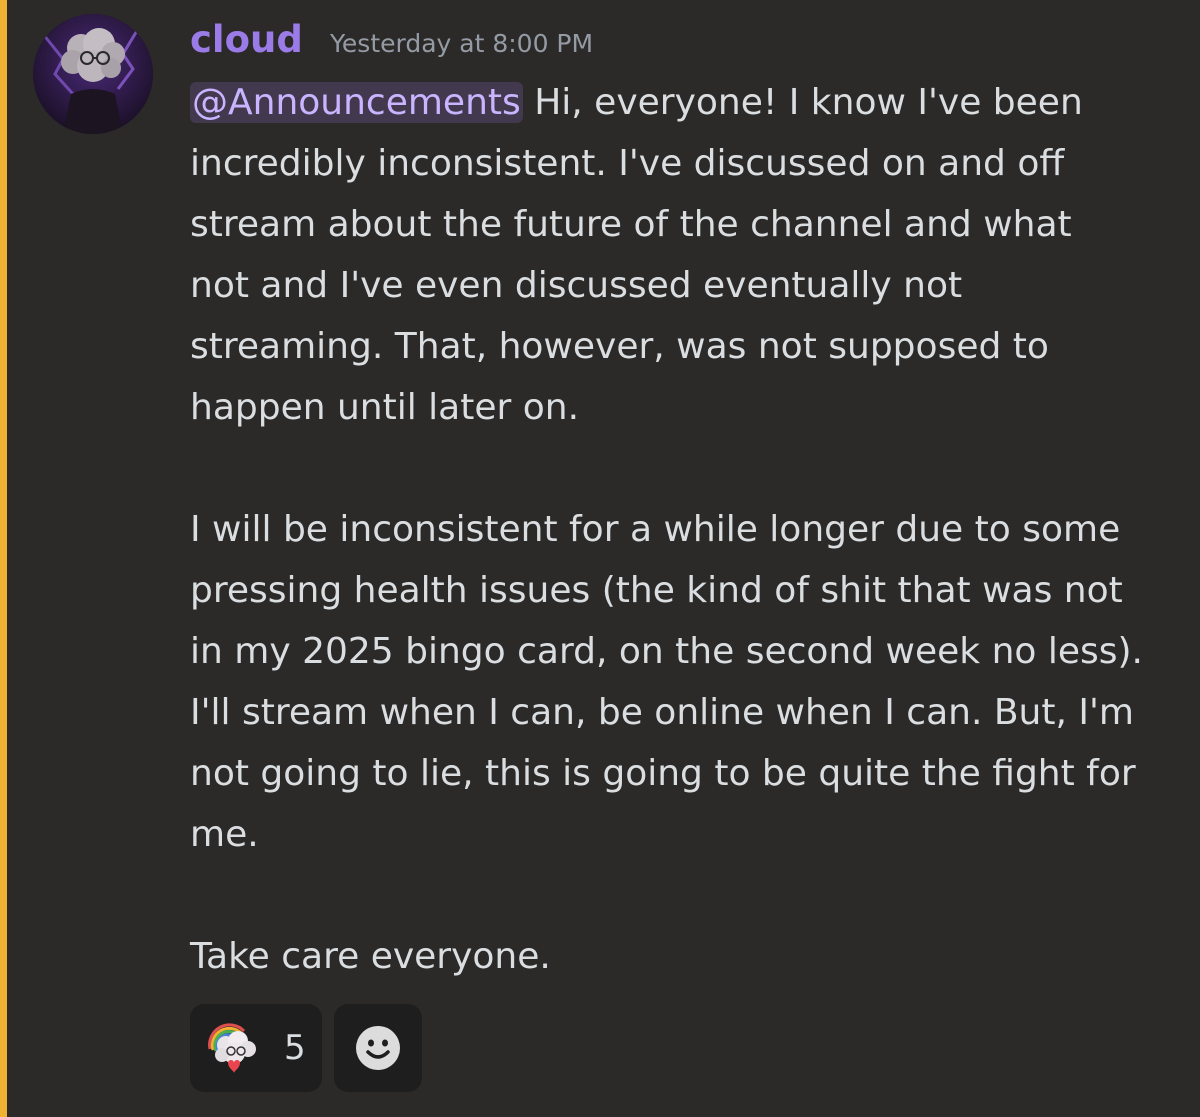 The height and width of the screenshot is (1117, 1200). What do you see at coordinates (224, 834) in the screenshot?
I see `message-line: me.` at bounding box center [224, 834].